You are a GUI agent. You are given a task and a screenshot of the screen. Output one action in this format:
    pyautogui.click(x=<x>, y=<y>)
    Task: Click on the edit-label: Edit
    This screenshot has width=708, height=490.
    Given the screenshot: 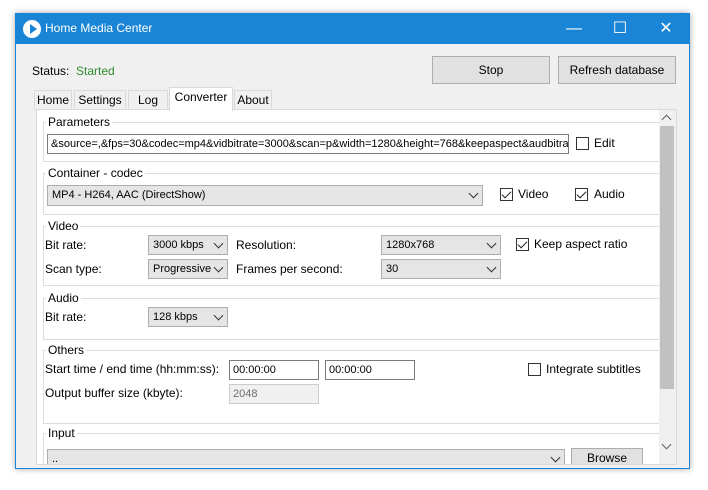 What is the action you would take?
    pyautogui.click(x=604, y=143)
    